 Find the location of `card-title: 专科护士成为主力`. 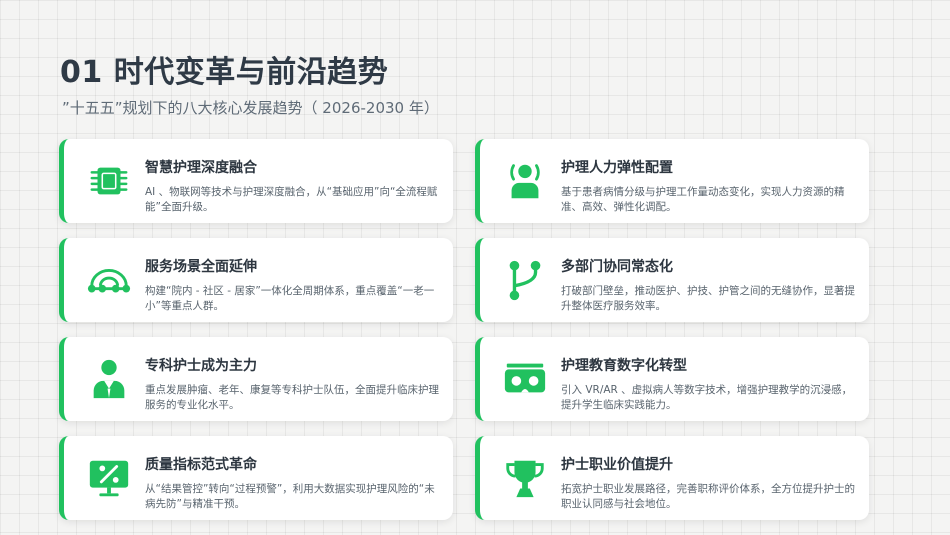

card-title: 专科护士成为主力 is located at coordinates (201, 366).